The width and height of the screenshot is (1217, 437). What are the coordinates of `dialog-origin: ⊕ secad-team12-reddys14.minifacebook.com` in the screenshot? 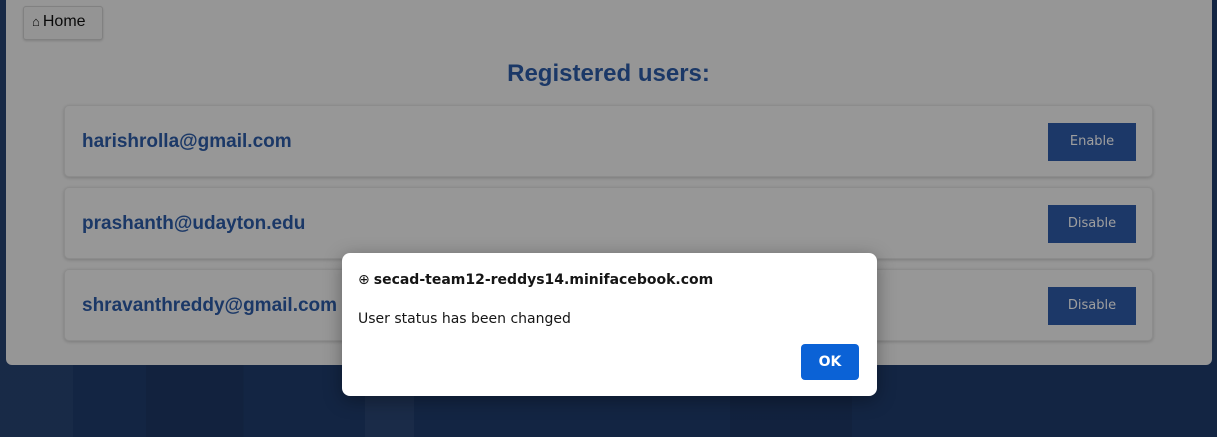 It's located at (535, 280).